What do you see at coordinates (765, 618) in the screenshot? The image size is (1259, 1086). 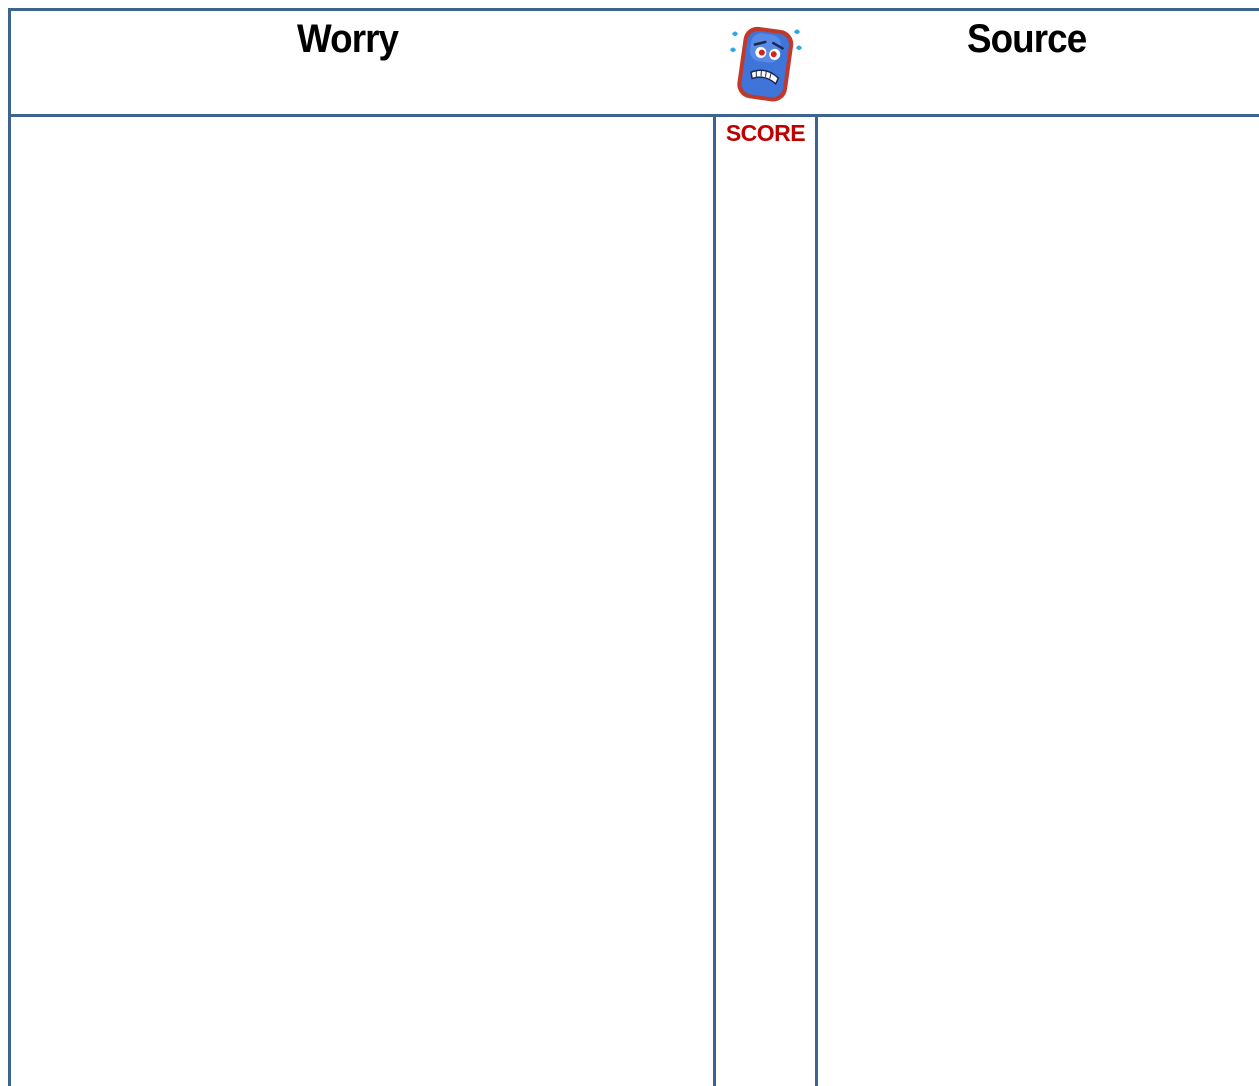 I see `score-entry-area` at bounding box center [765, 618].